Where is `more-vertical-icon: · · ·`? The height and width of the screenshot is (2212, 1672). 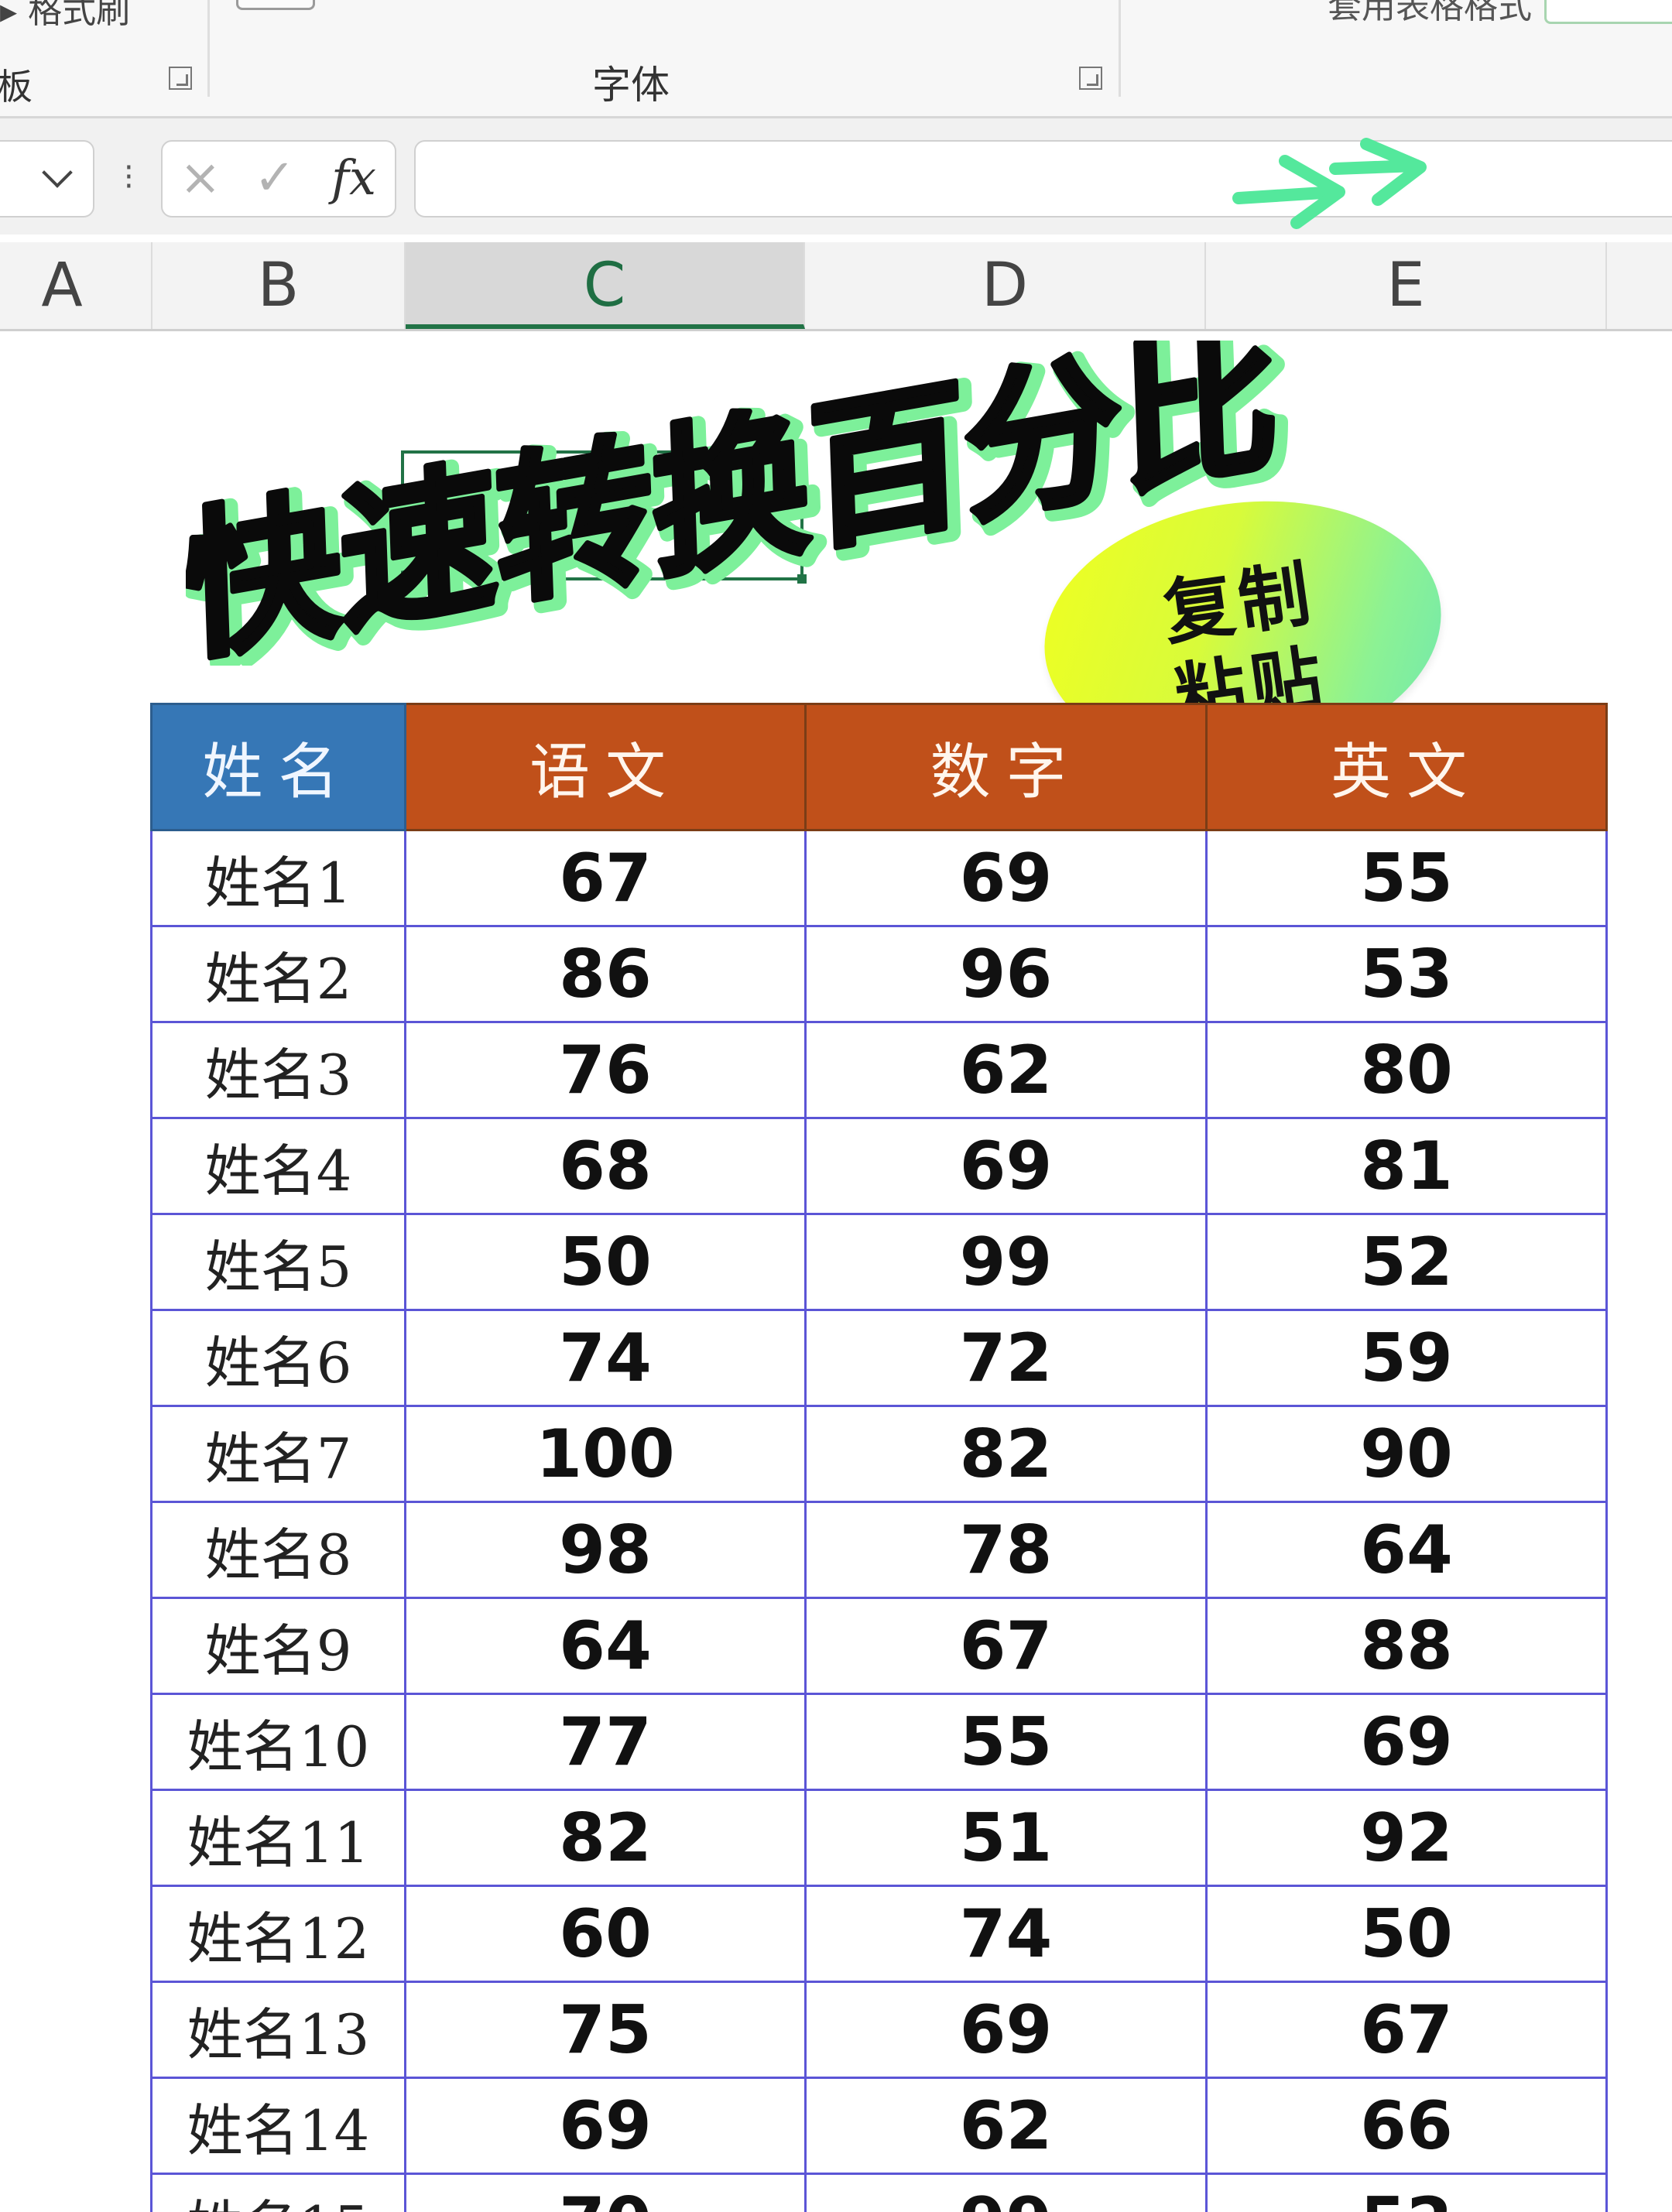 more-vertical-icon: · · · is located at coordinates (129, 177).